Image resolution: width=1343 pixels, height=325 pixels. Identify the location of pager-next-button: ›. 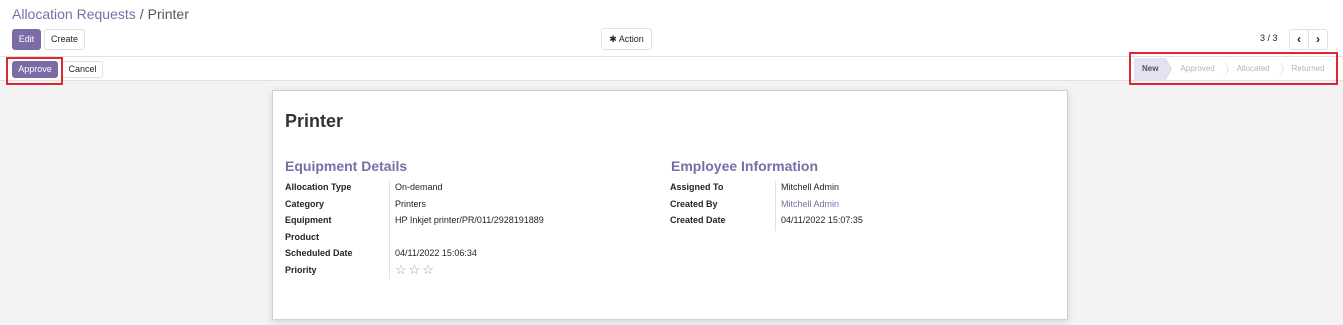
(1318, 39).